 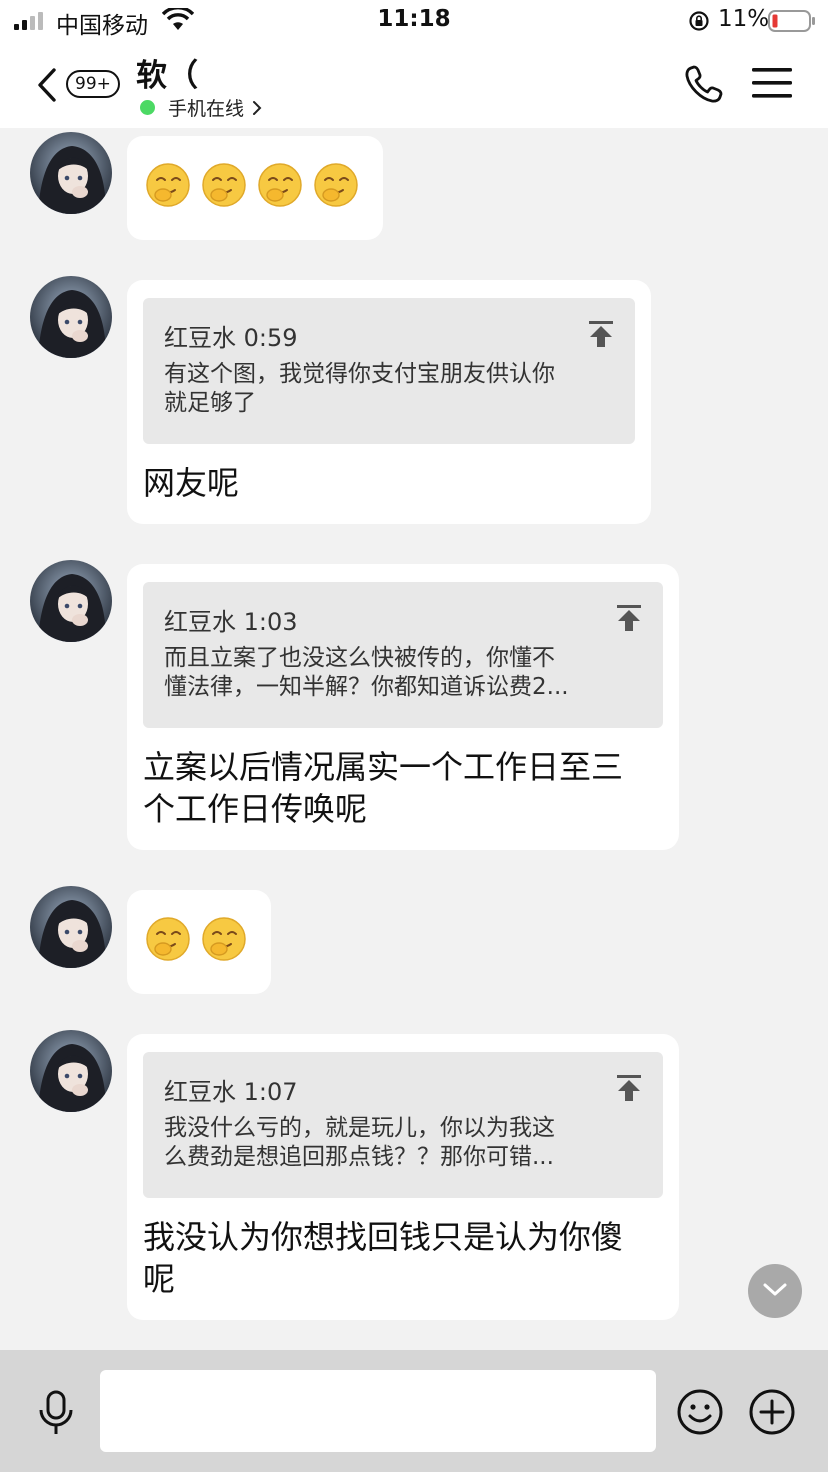 What do you see at coordinates (414, 21) in the screenshot?
I see `status-bar: 中国移动 11:18 11%` at bounding box center [414, 21].